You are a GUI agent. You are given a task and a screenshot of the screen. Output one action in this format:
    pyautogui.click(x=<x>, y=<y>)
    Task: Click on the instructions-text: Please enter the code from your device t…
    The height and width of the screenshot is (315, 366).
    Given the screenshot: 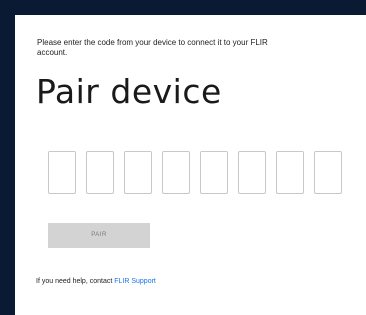 What is the action you would take?
    pyautogui.click(x=152, y=47)
    